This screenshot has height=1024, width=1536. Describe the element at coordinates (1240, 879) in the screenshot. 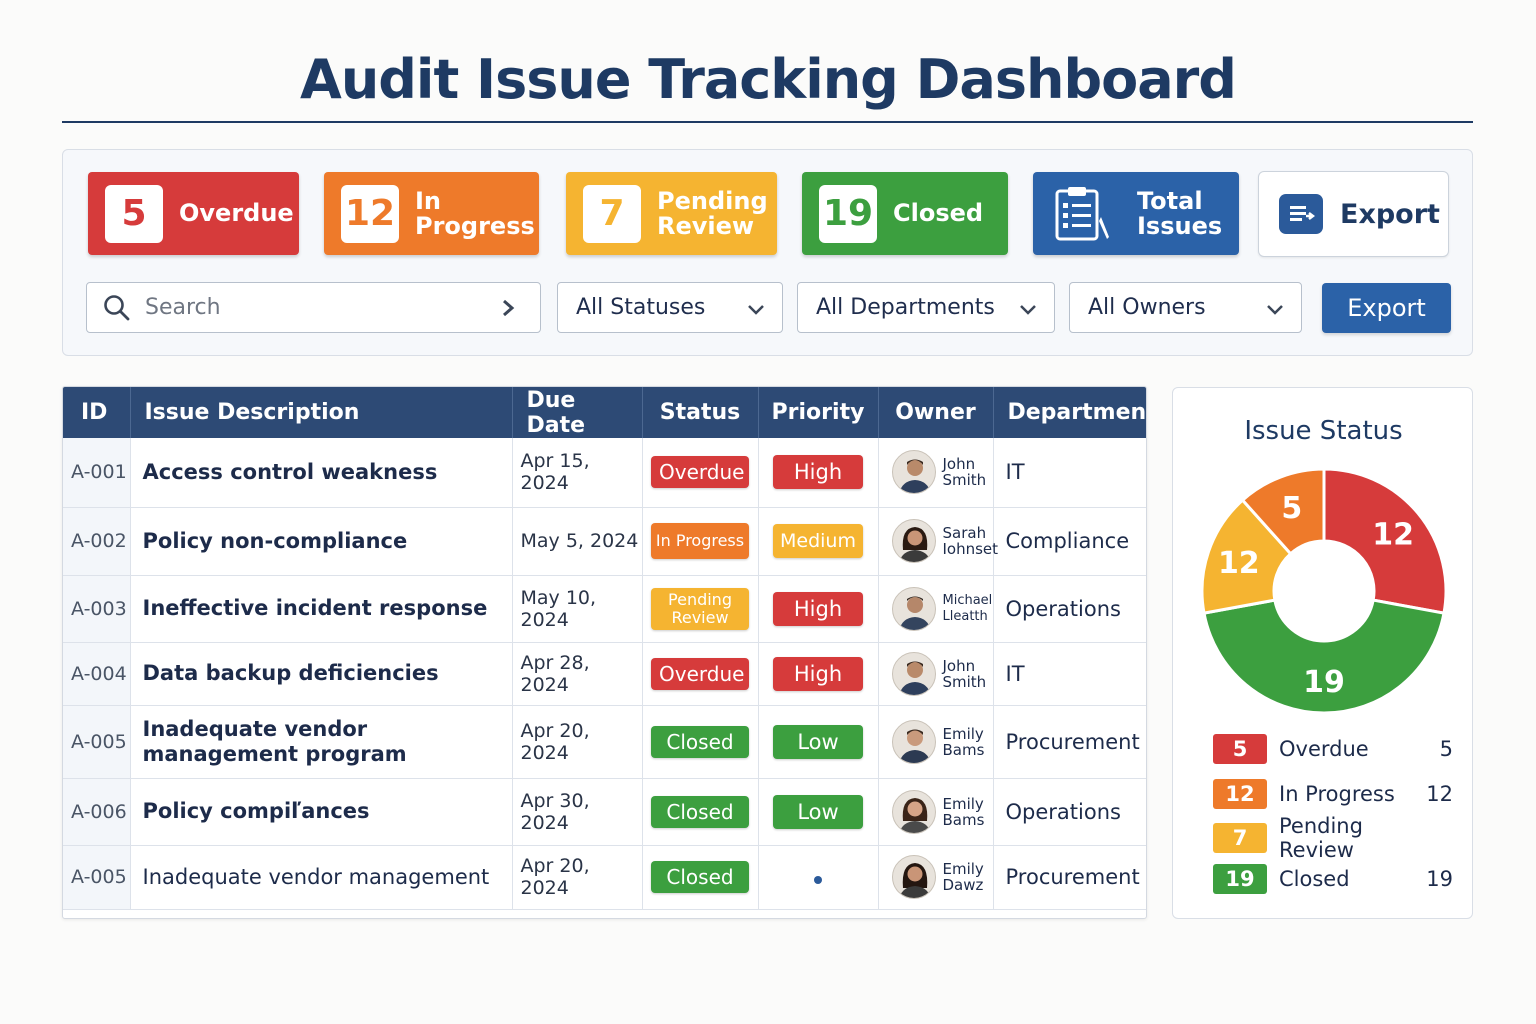

I see `legend-count: 19` at that location.